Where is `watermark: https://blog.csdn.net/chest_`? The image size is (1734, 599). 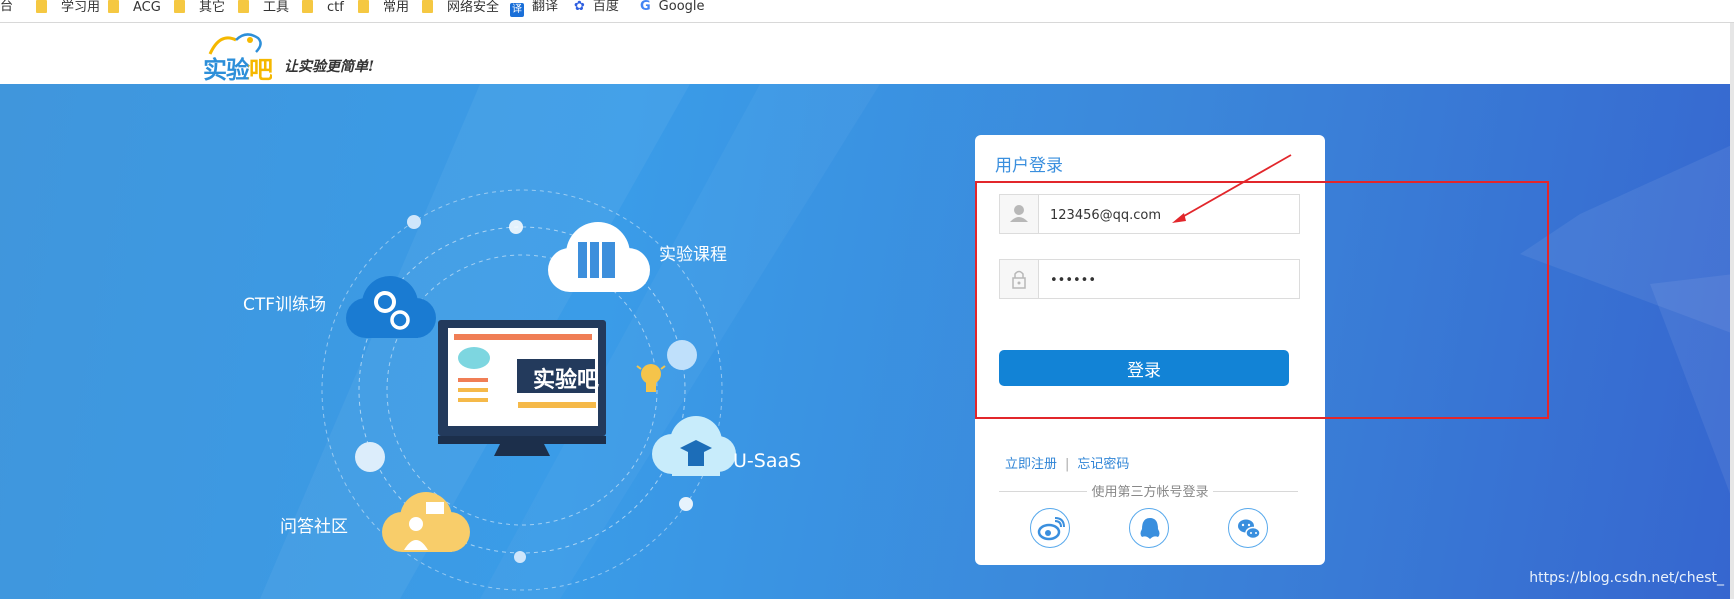
watermark: https://blog.csdn.net/chest_ is located at coordinates (1626, 578).